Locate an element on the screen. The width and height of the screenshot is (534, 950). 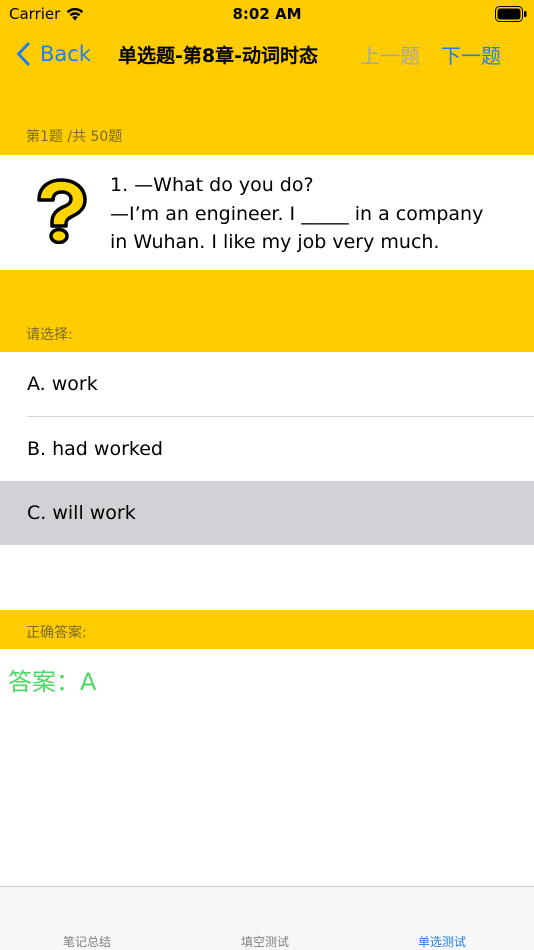
tab-notes-summary: 笔记总结 is located at coordinates (87, 941).